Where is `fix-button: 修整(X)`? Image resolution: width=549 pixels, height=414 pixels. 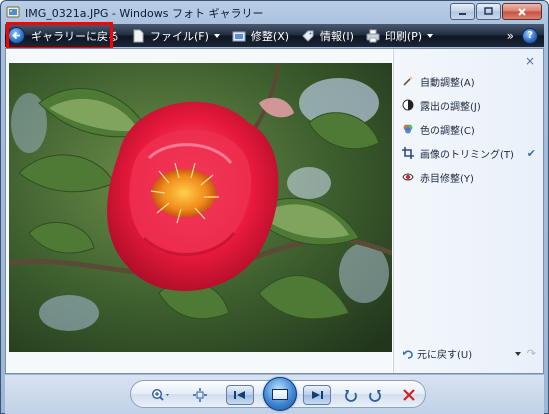
fix-button: 修整(X) is located at coordinates (260, 35).